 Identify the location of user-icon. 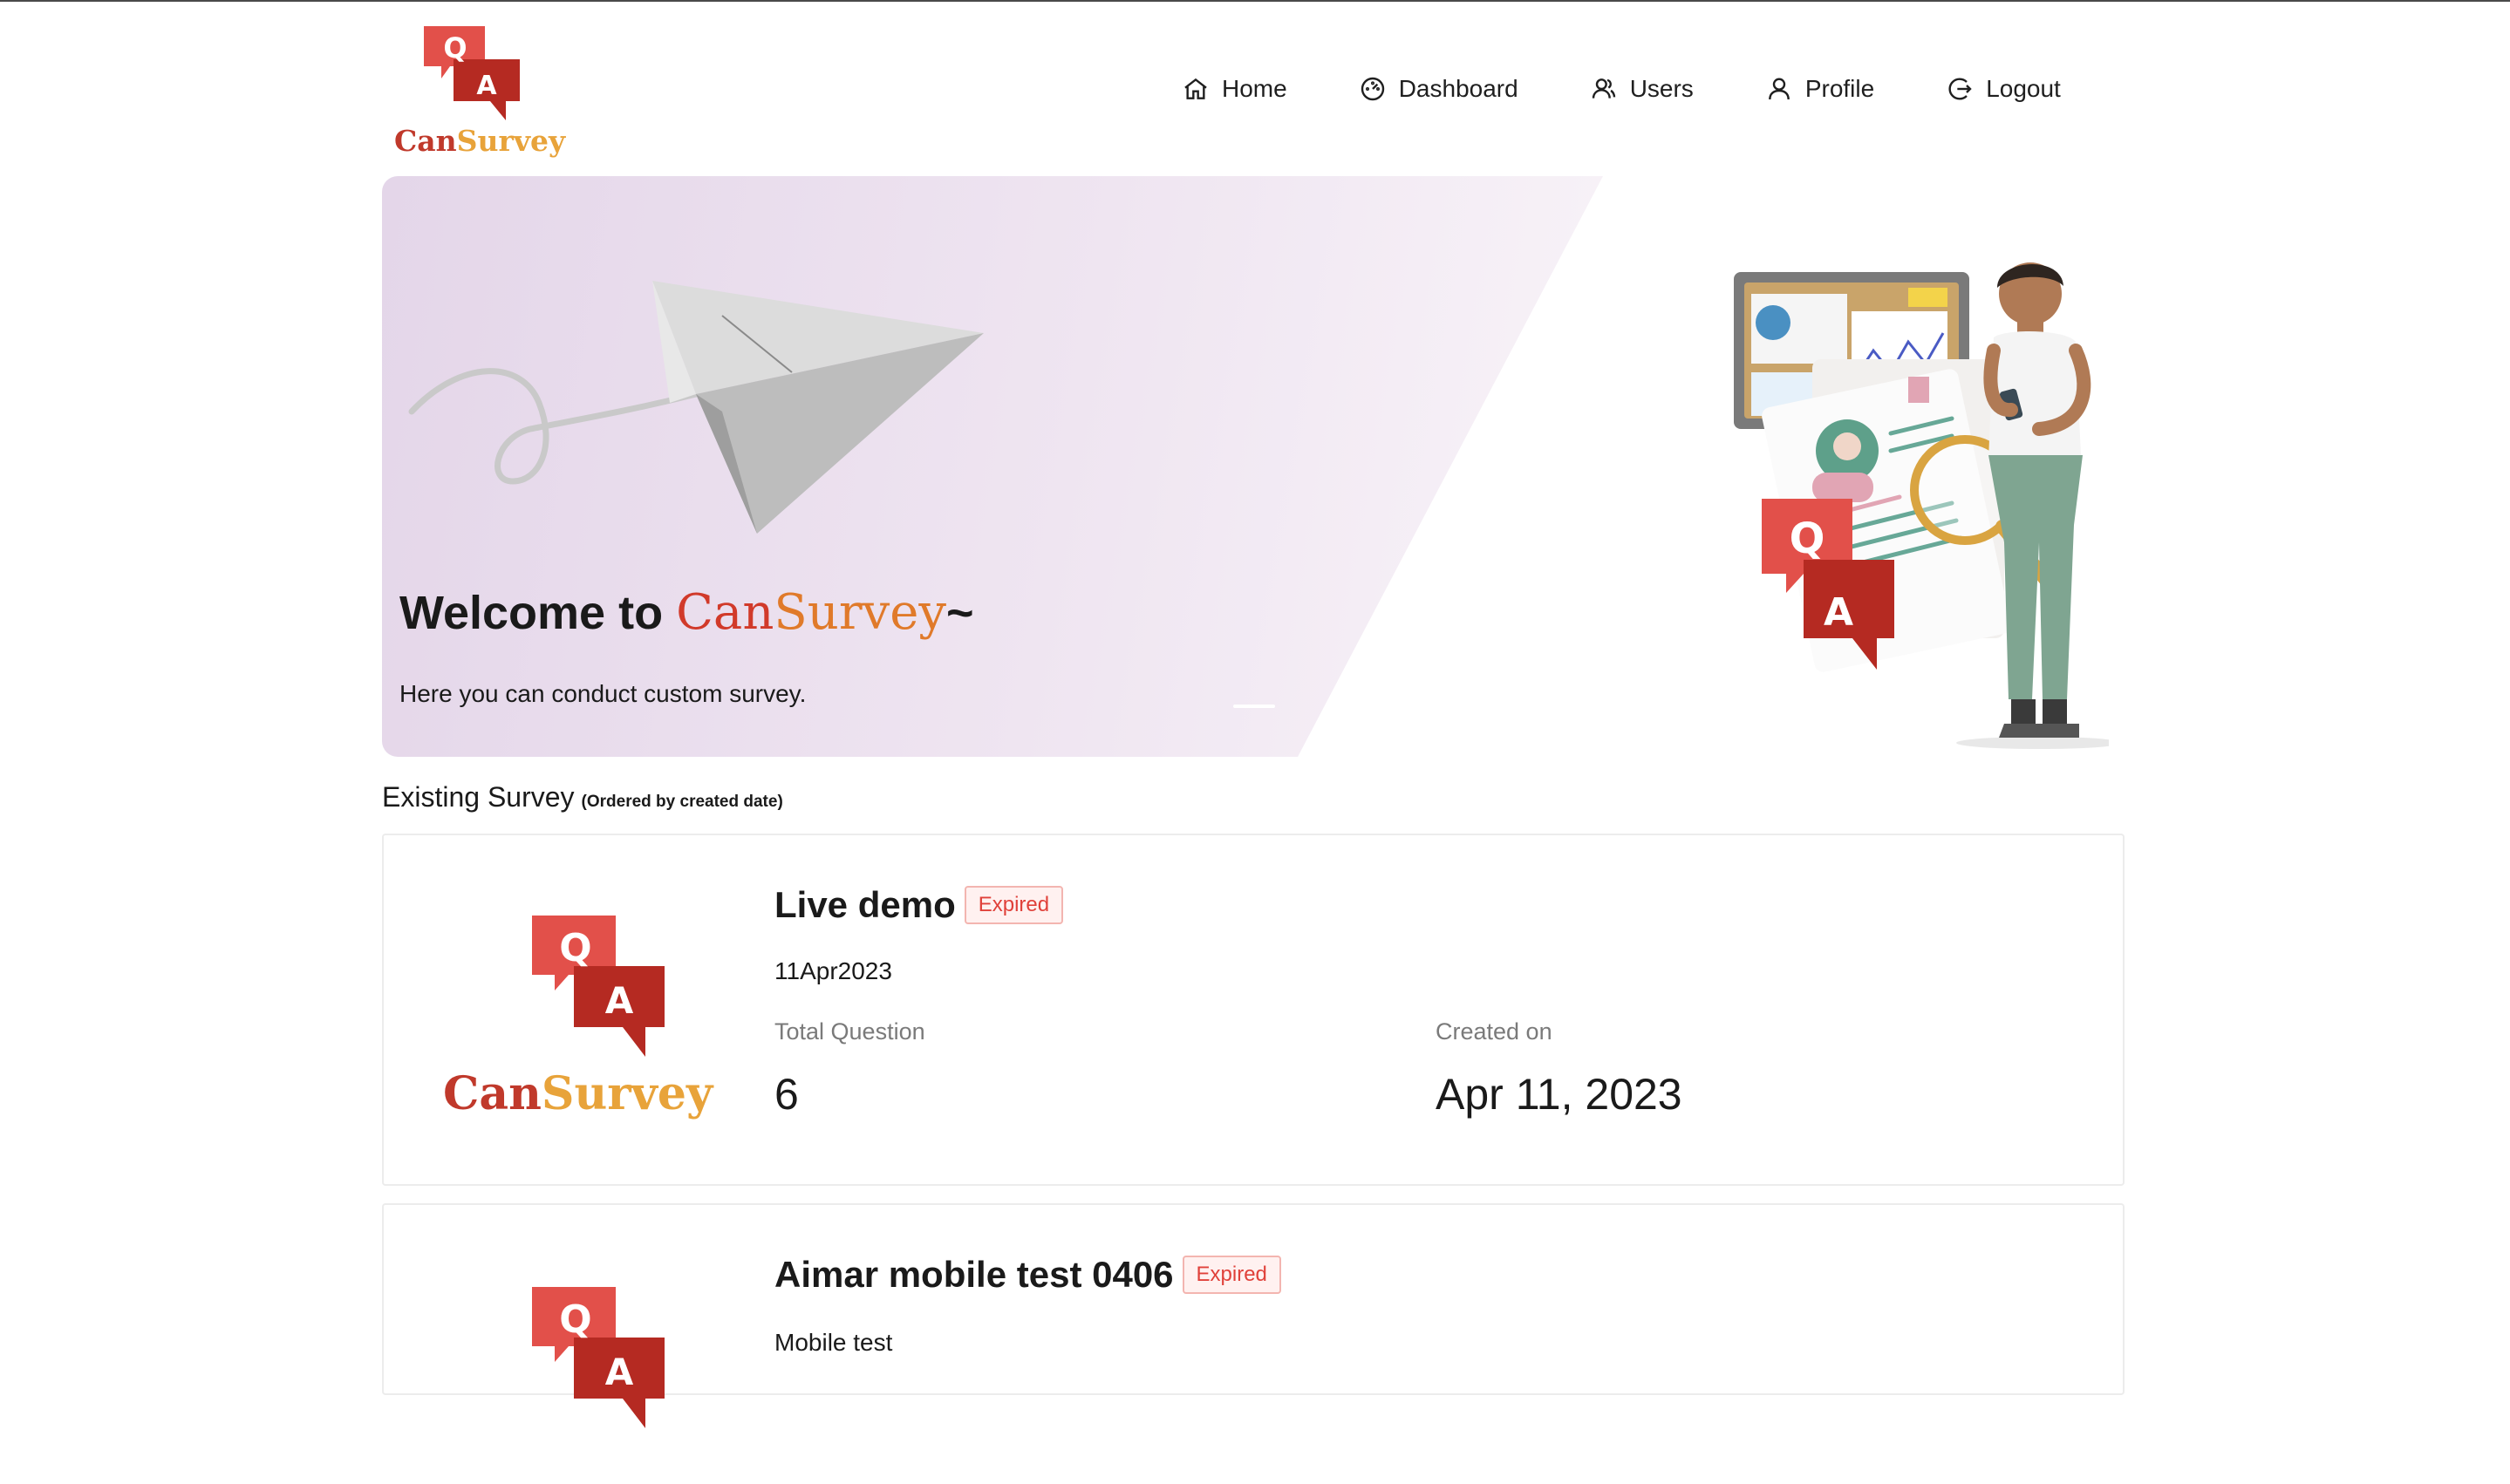
(1779, 89).